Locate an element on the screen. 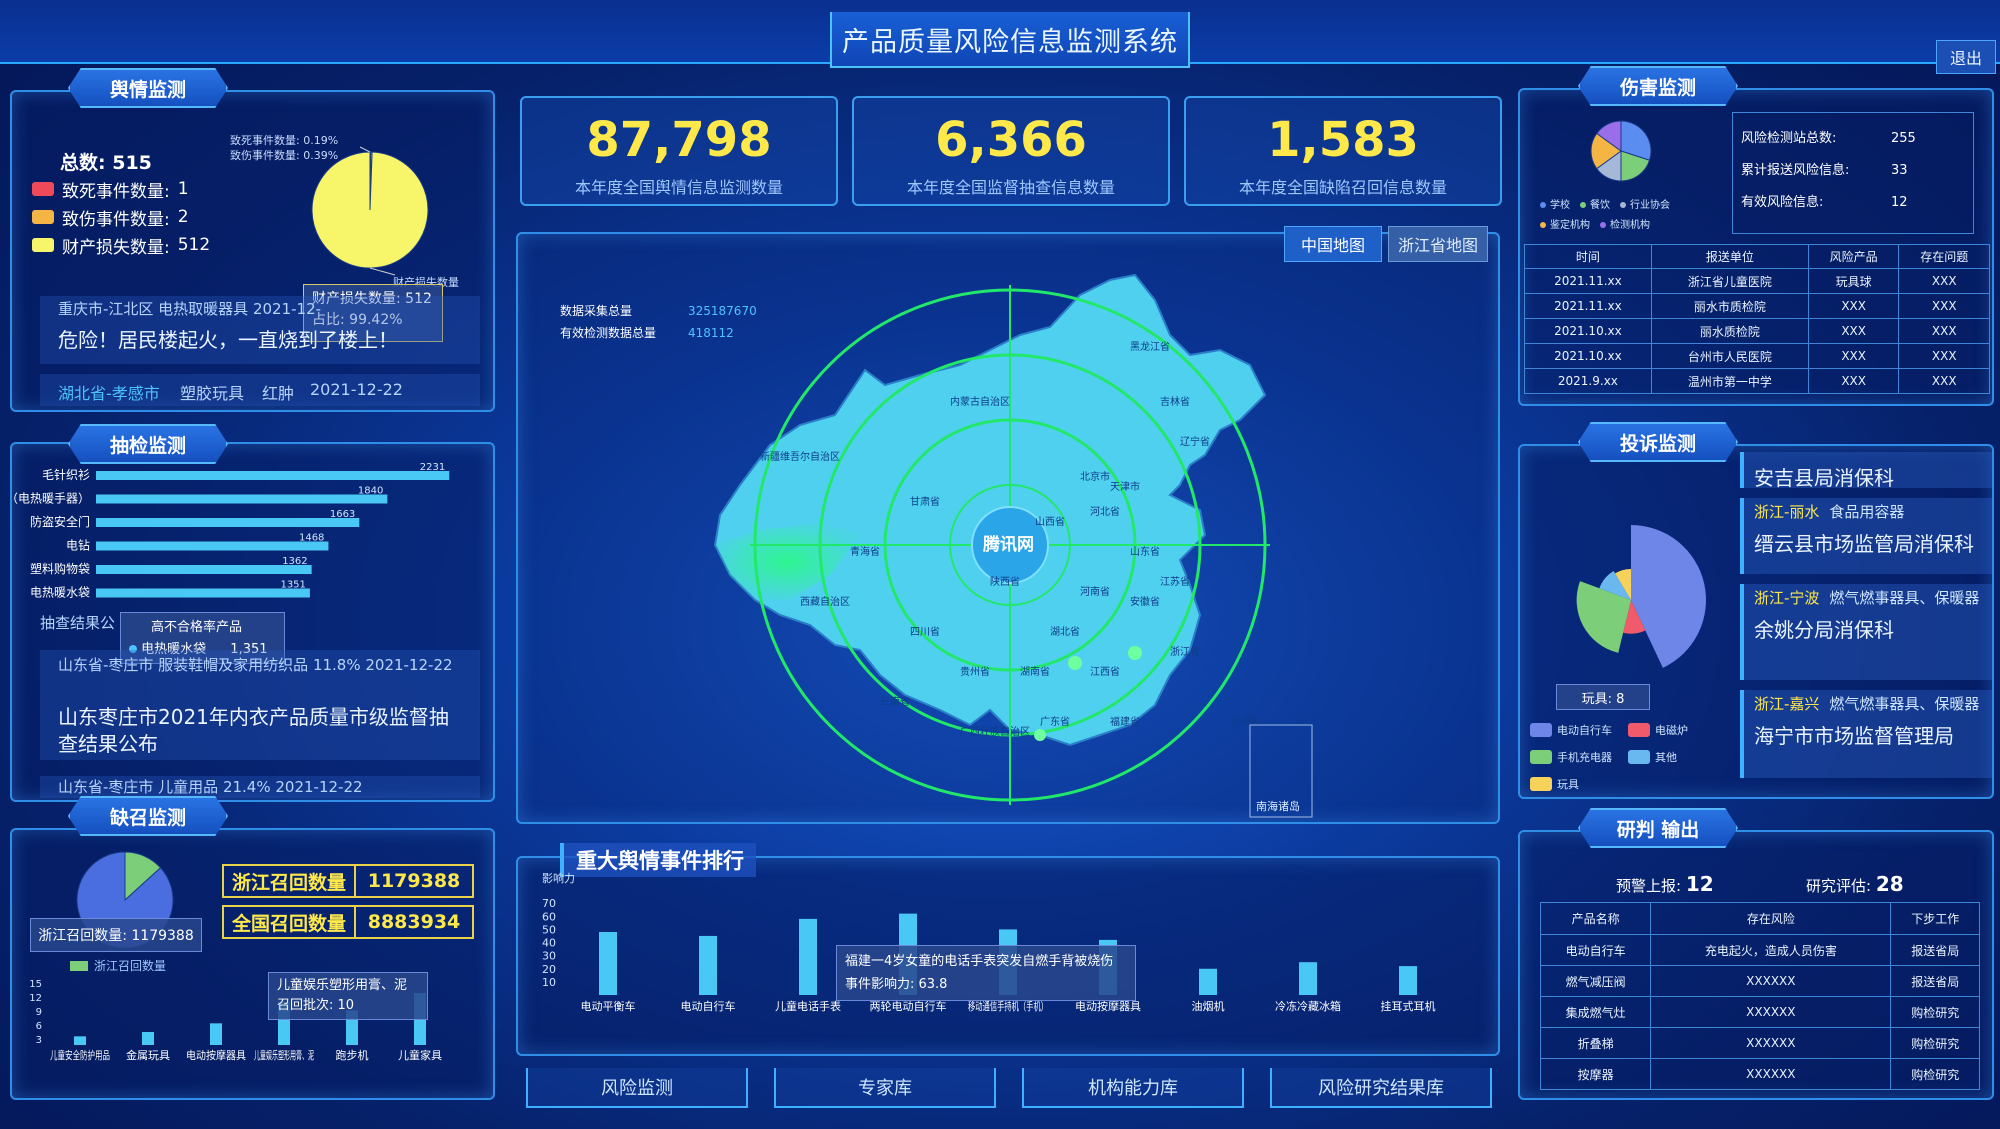 The width and height of the screenshot is (2000, 1129). china-land is located at coordinates (990, 510).